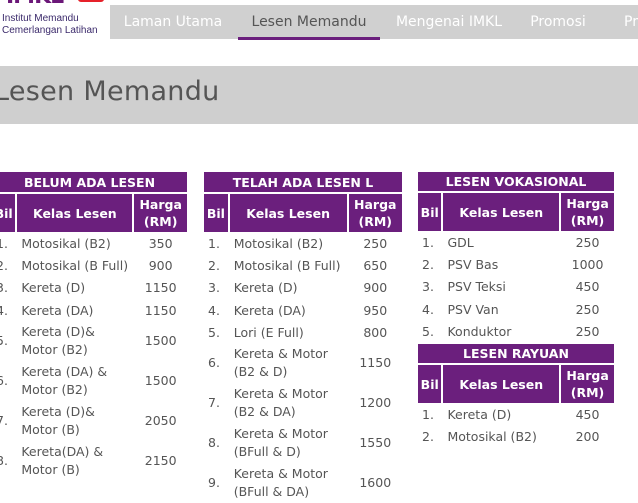  I want to click on table-row: 4. Kereta (DA) 1150, so click(93, 310).